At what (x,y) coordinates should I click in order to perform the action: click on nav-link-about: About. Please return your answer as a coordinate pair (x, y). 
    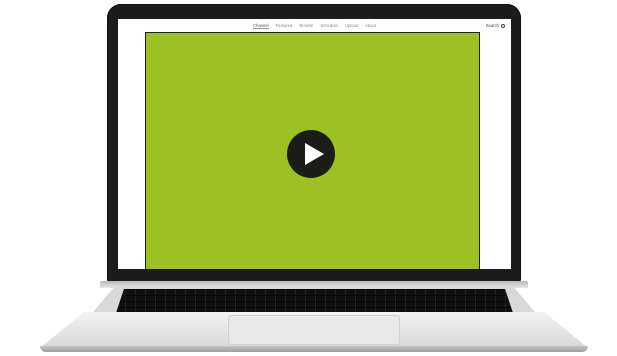
    Looking at the image, I should click on (370, 26).